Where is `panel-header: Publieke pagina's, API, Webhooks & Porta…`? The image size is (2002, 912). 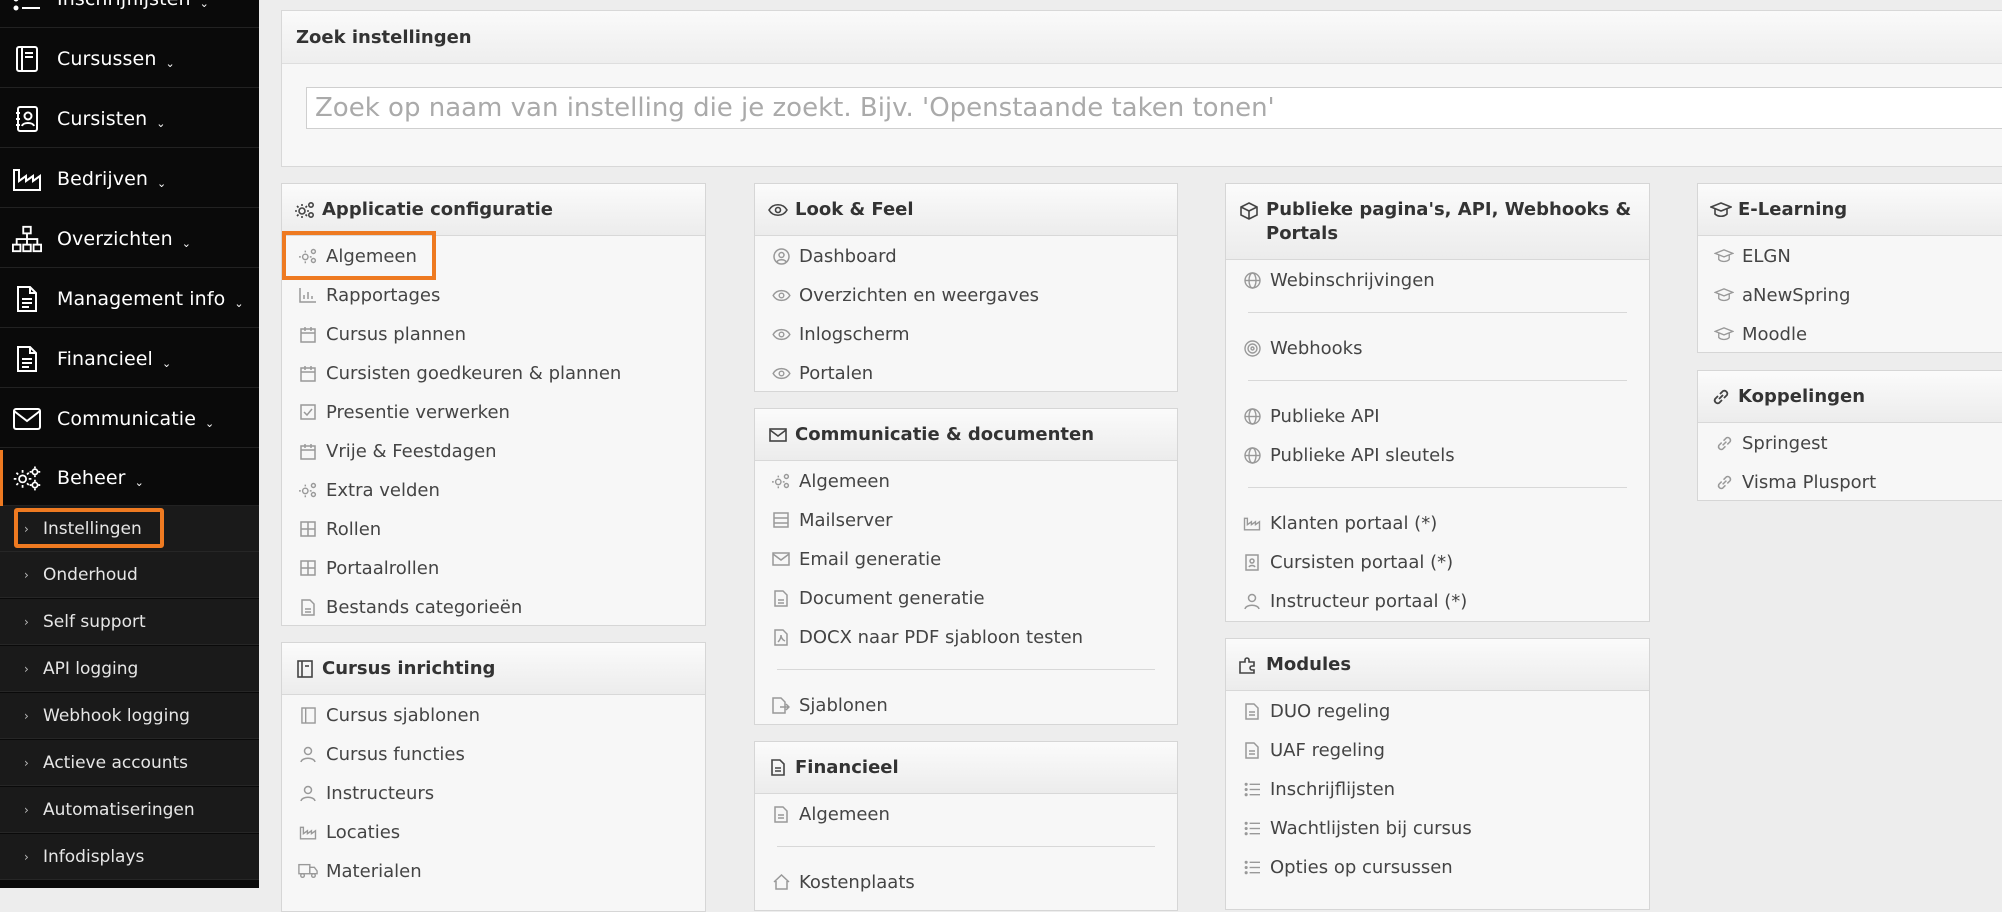
panel-header: Publieke pagina's, API, Webhooks & Porta… is located at coordinates (1437, 222).